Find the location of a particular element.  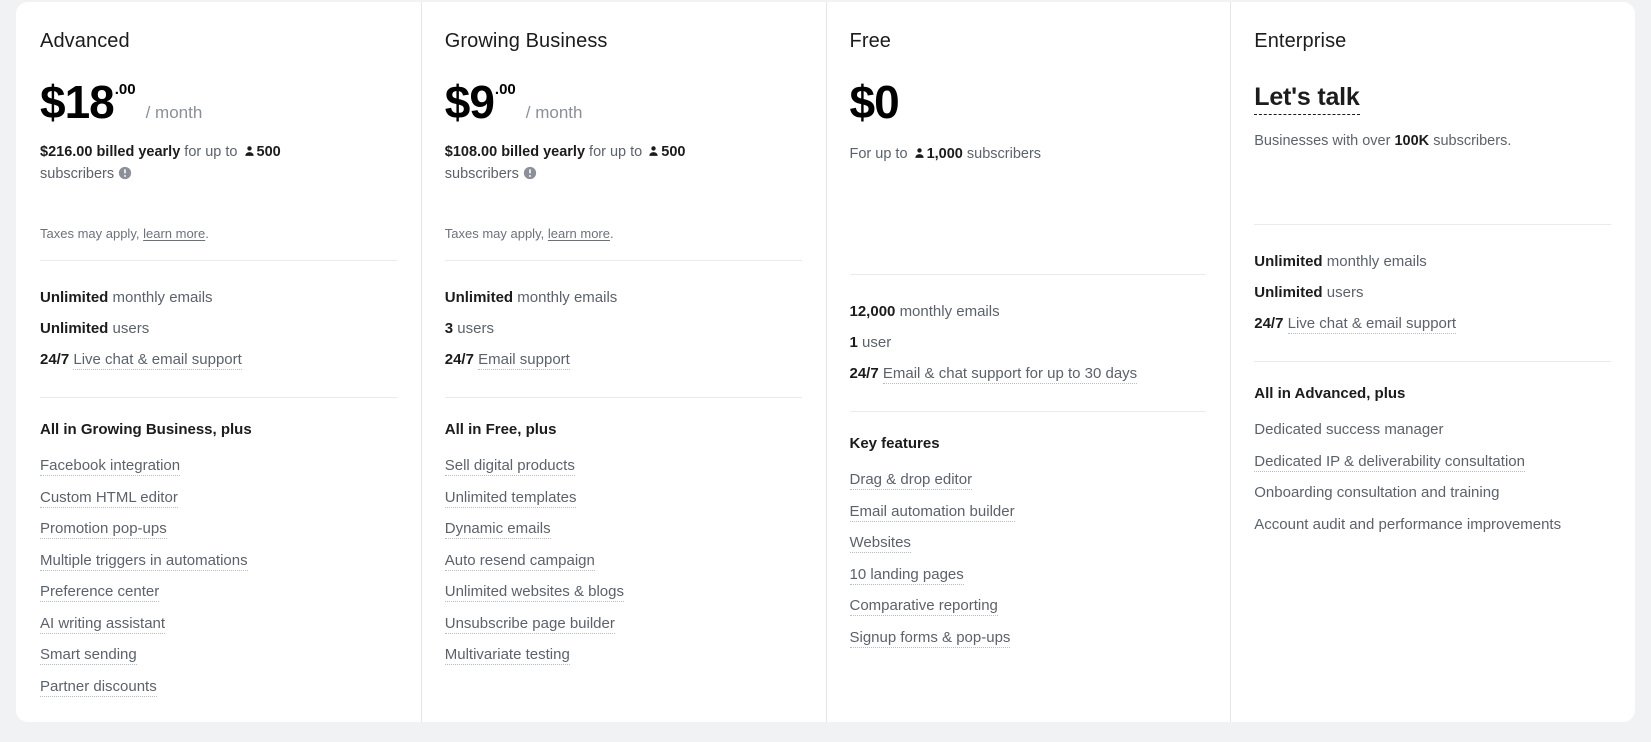

feature-label: Websites is located at coordinates (880, 543).